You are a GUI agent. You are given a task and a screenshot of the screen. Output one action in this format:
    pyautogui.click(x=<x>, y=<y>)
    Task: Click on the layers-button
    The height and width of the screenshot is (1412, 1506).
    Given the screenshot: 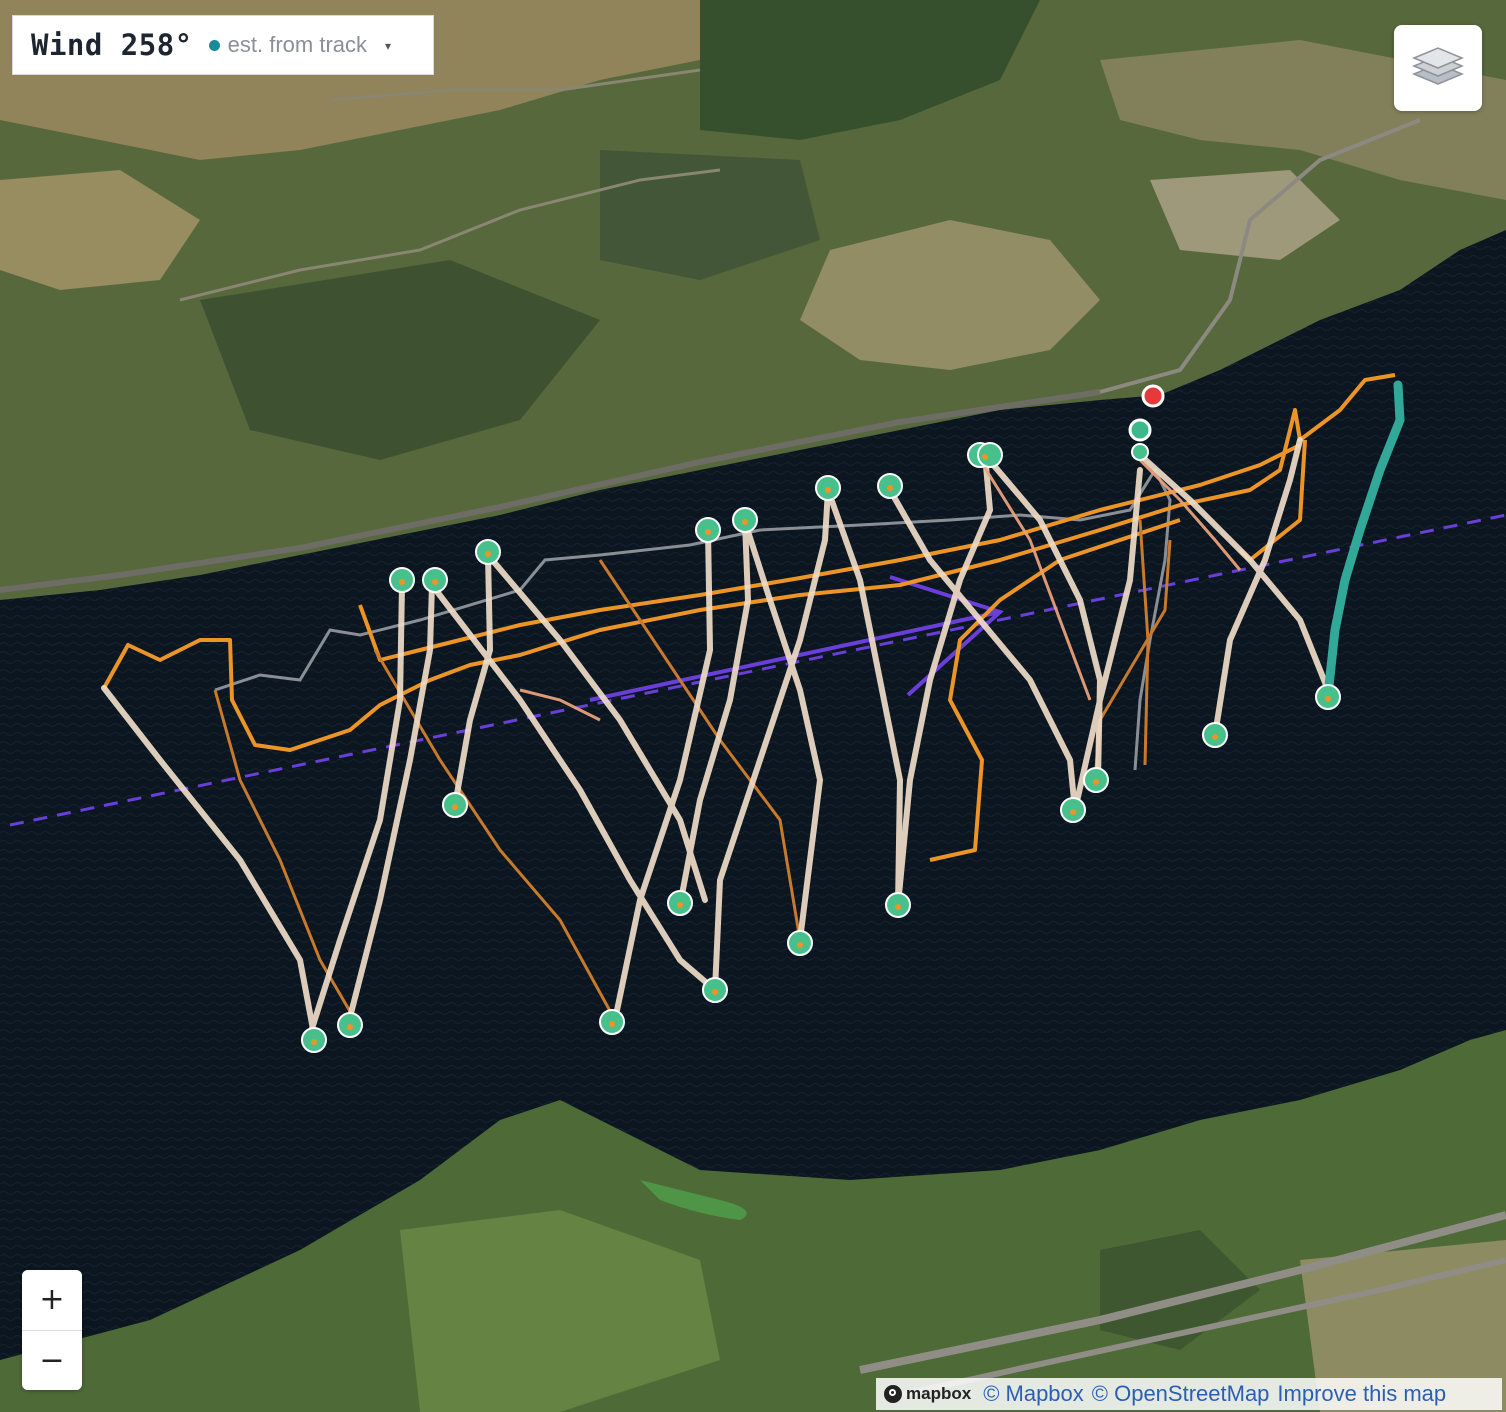 What is the action you would take?
    pyautogui.click(x=1438, y=68)
    